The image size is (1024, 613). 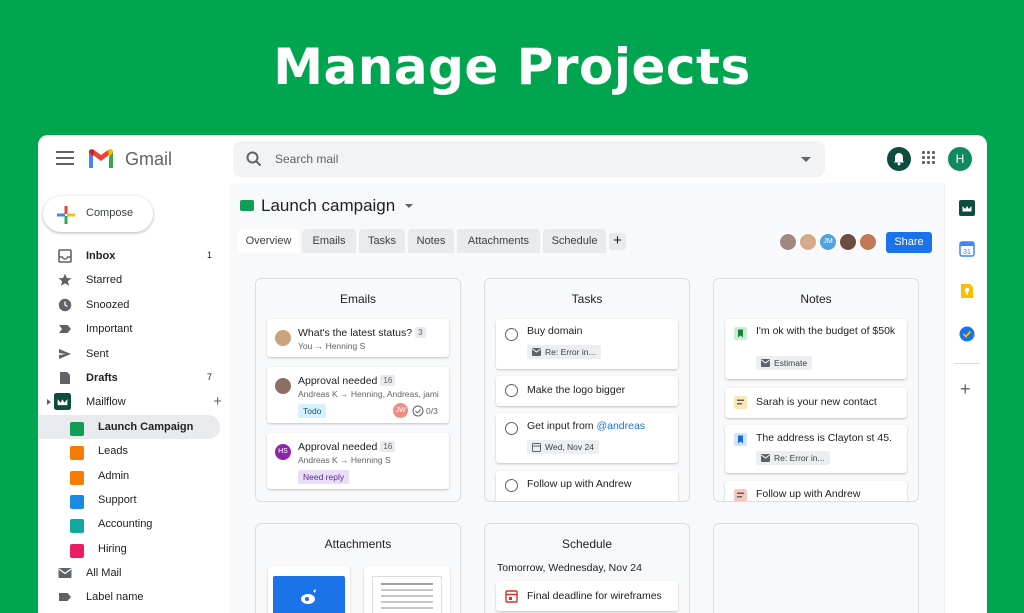 I want to click on empty-card-placeholder, so click(x=816, y=568).